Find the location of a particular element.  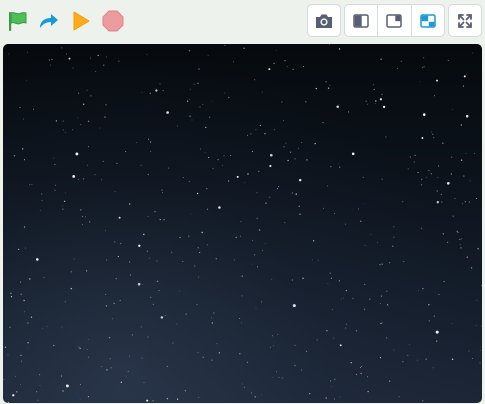

green-flag-button is located at coordinates (17, 21).